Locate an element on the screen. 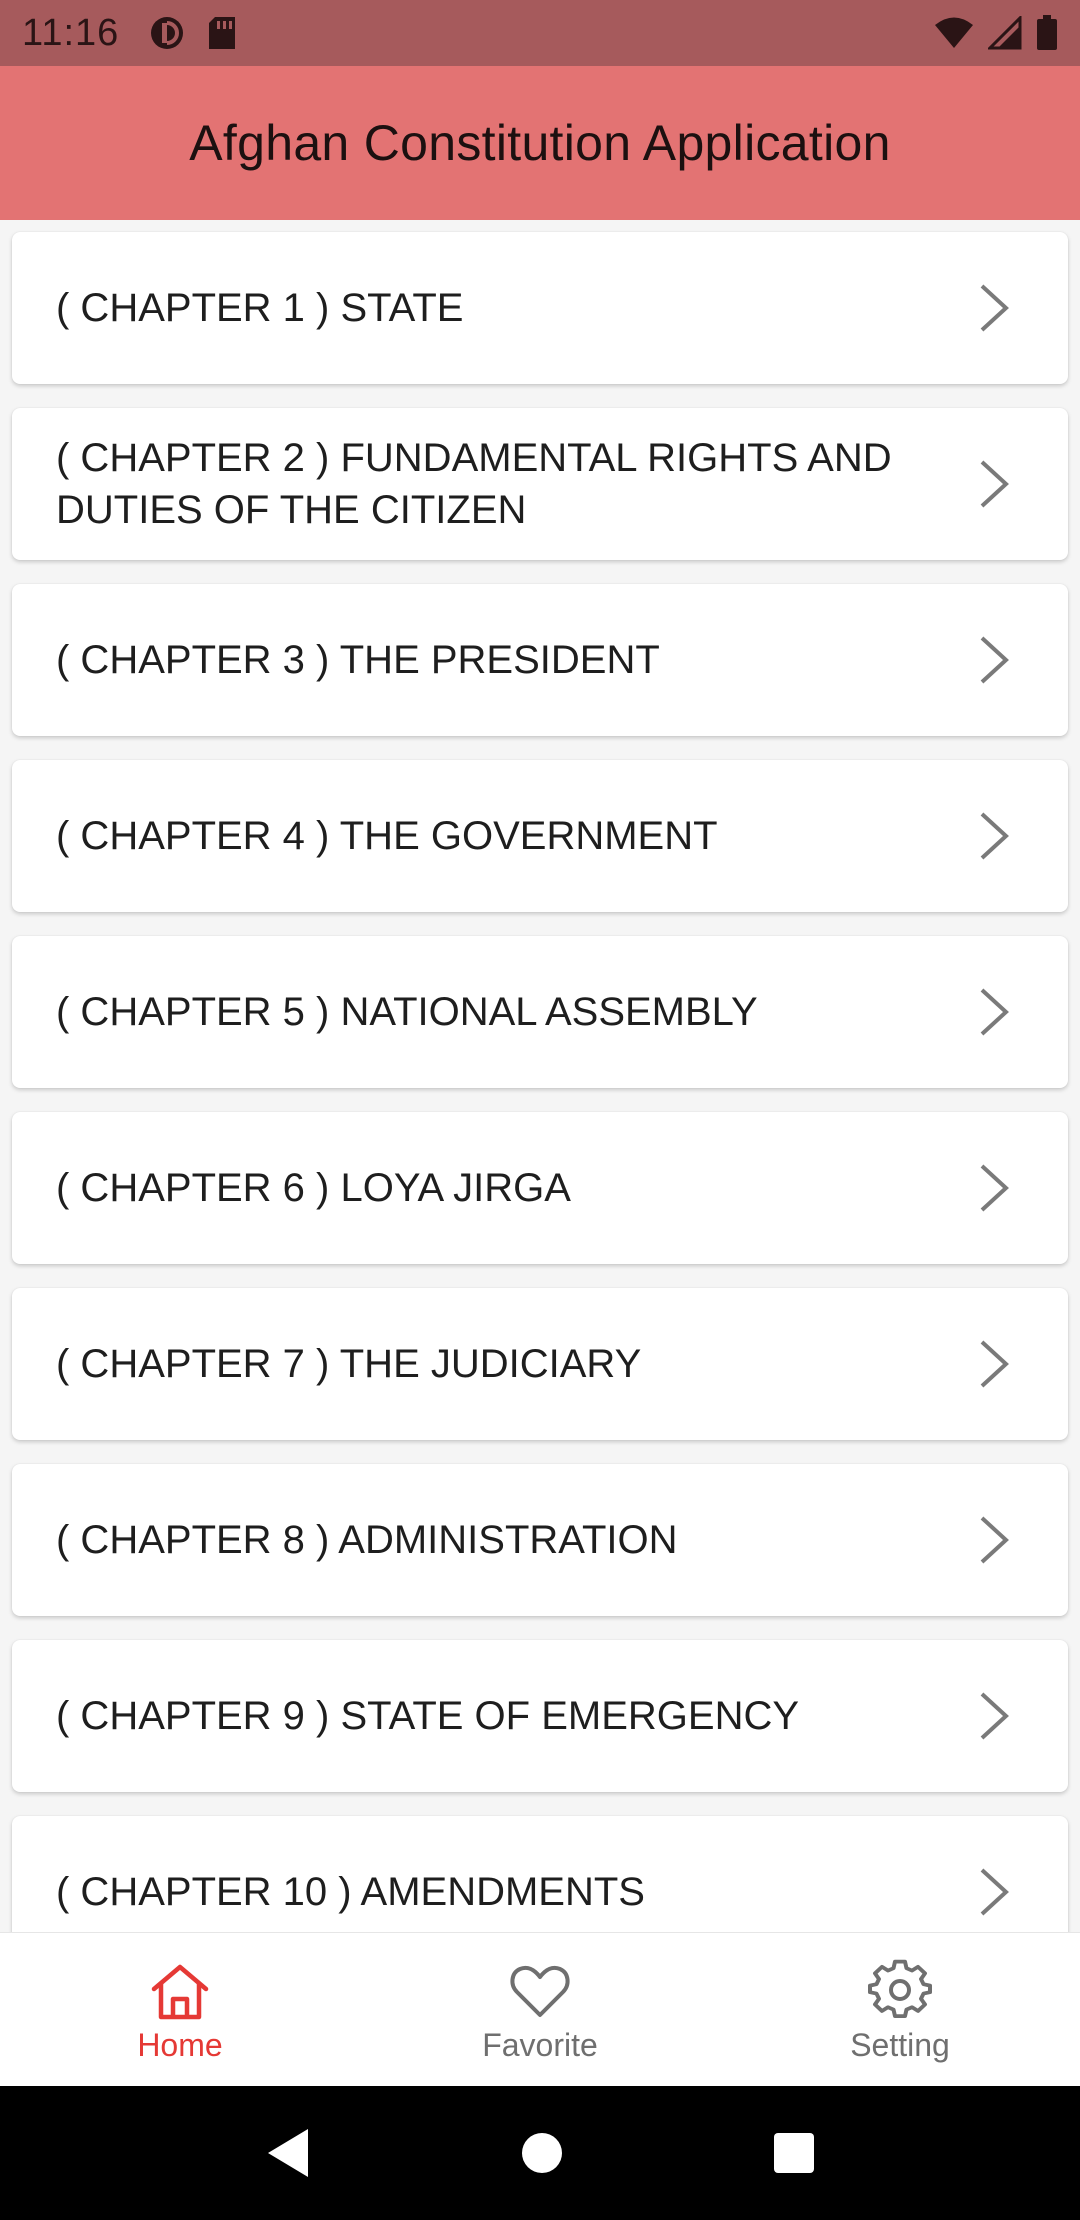 This screenshot has width=1080, height=2220. chapter-item-7: ( CHAPTER 7 ) THE JUDICIARY is located at coordinates (540, 1364).